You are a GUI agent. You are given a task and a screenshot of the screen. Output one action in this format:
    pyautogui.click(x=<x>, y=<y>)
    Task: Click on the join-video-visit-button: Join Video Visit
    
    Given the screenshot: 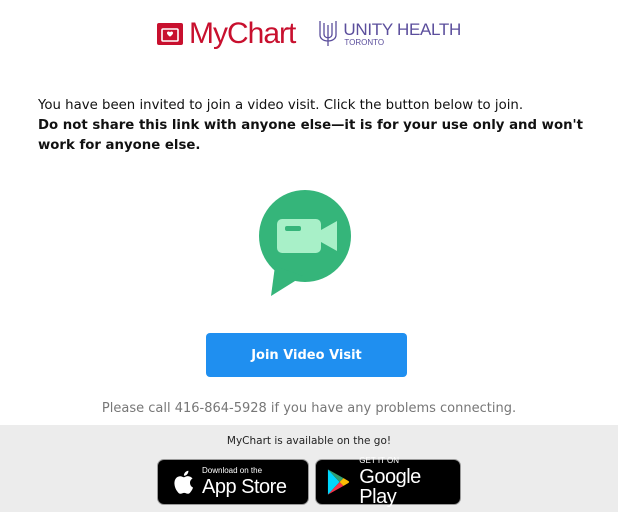 What is the action you would take?
    pyautogui.click(x=306, y=355)
    